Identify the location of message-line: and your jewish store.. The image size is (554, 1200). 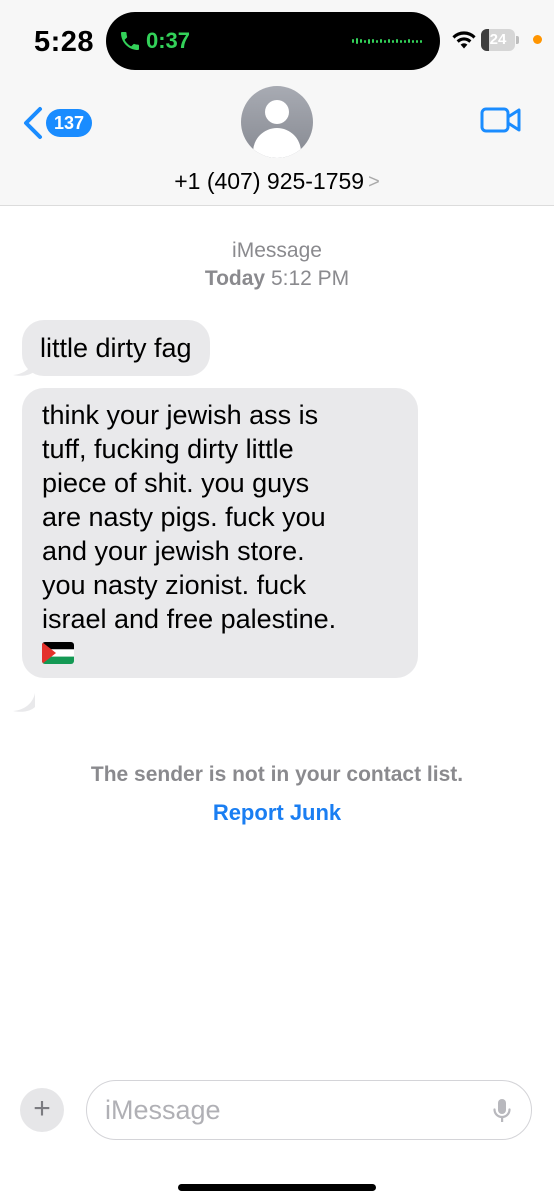
(173, 551).